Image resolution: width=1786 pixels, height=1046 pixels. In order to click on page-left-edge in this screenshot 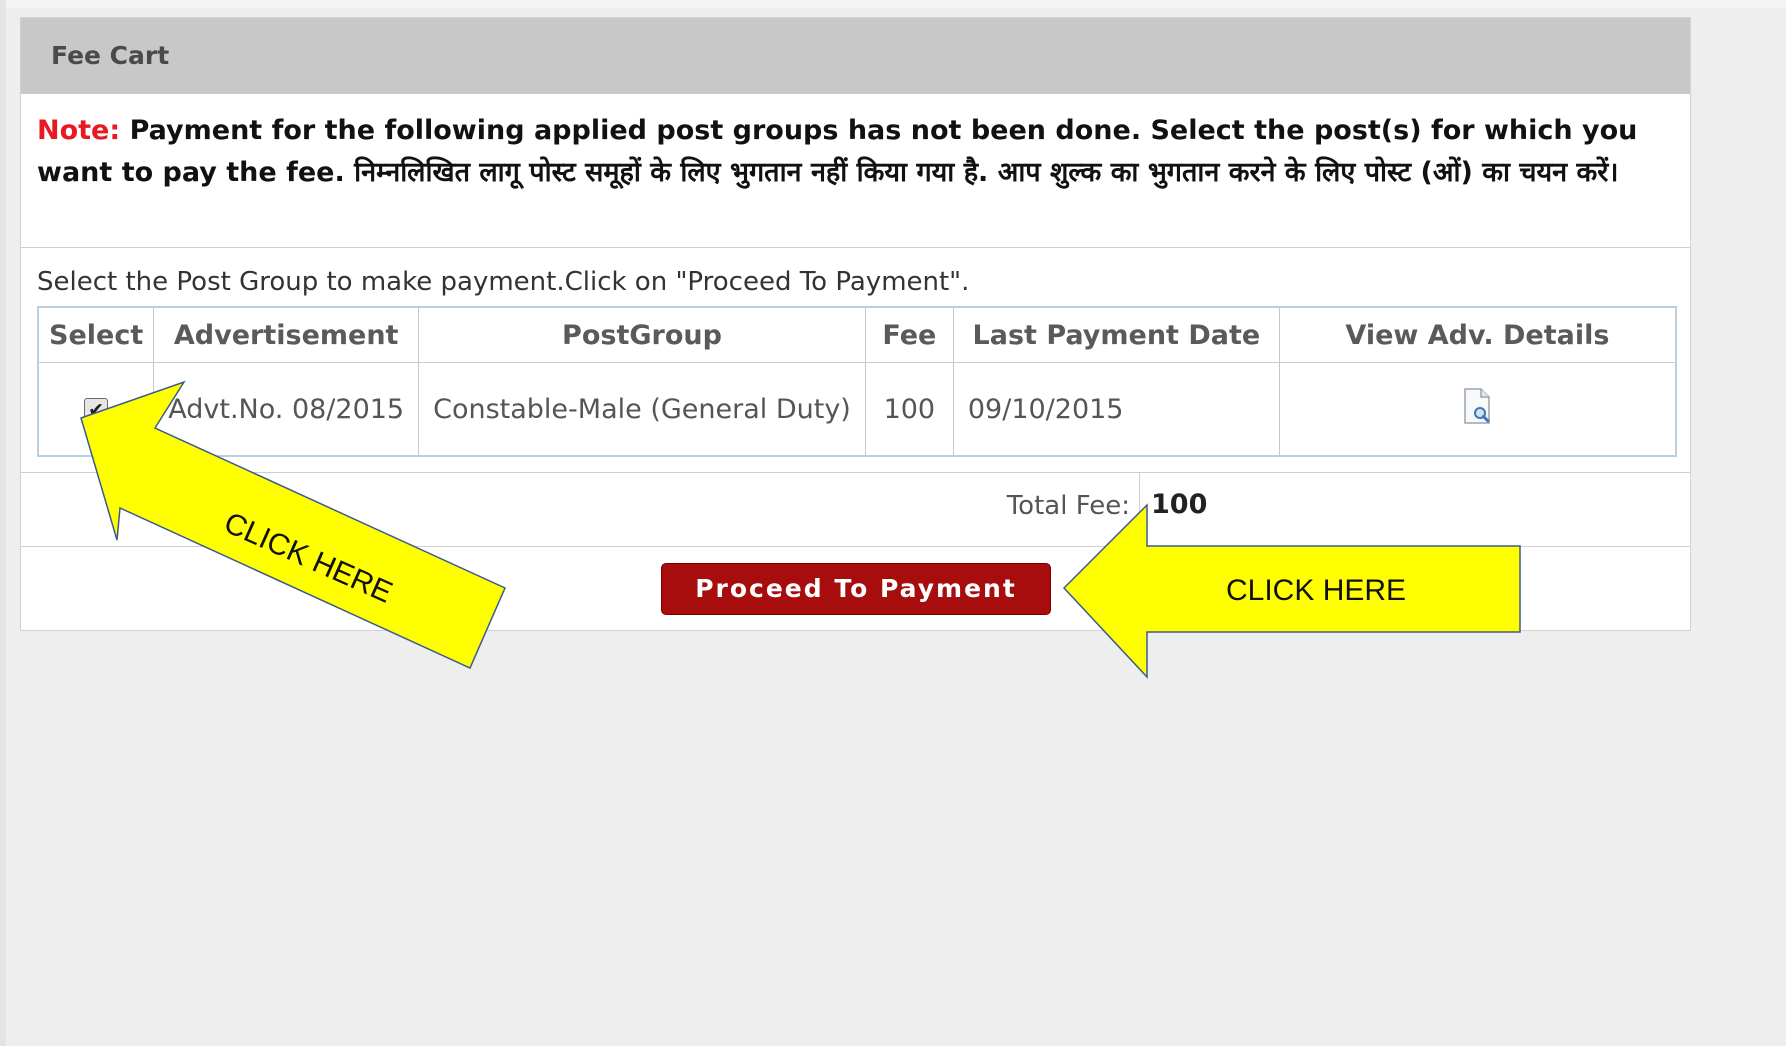, I will do `click(3, 523)`.